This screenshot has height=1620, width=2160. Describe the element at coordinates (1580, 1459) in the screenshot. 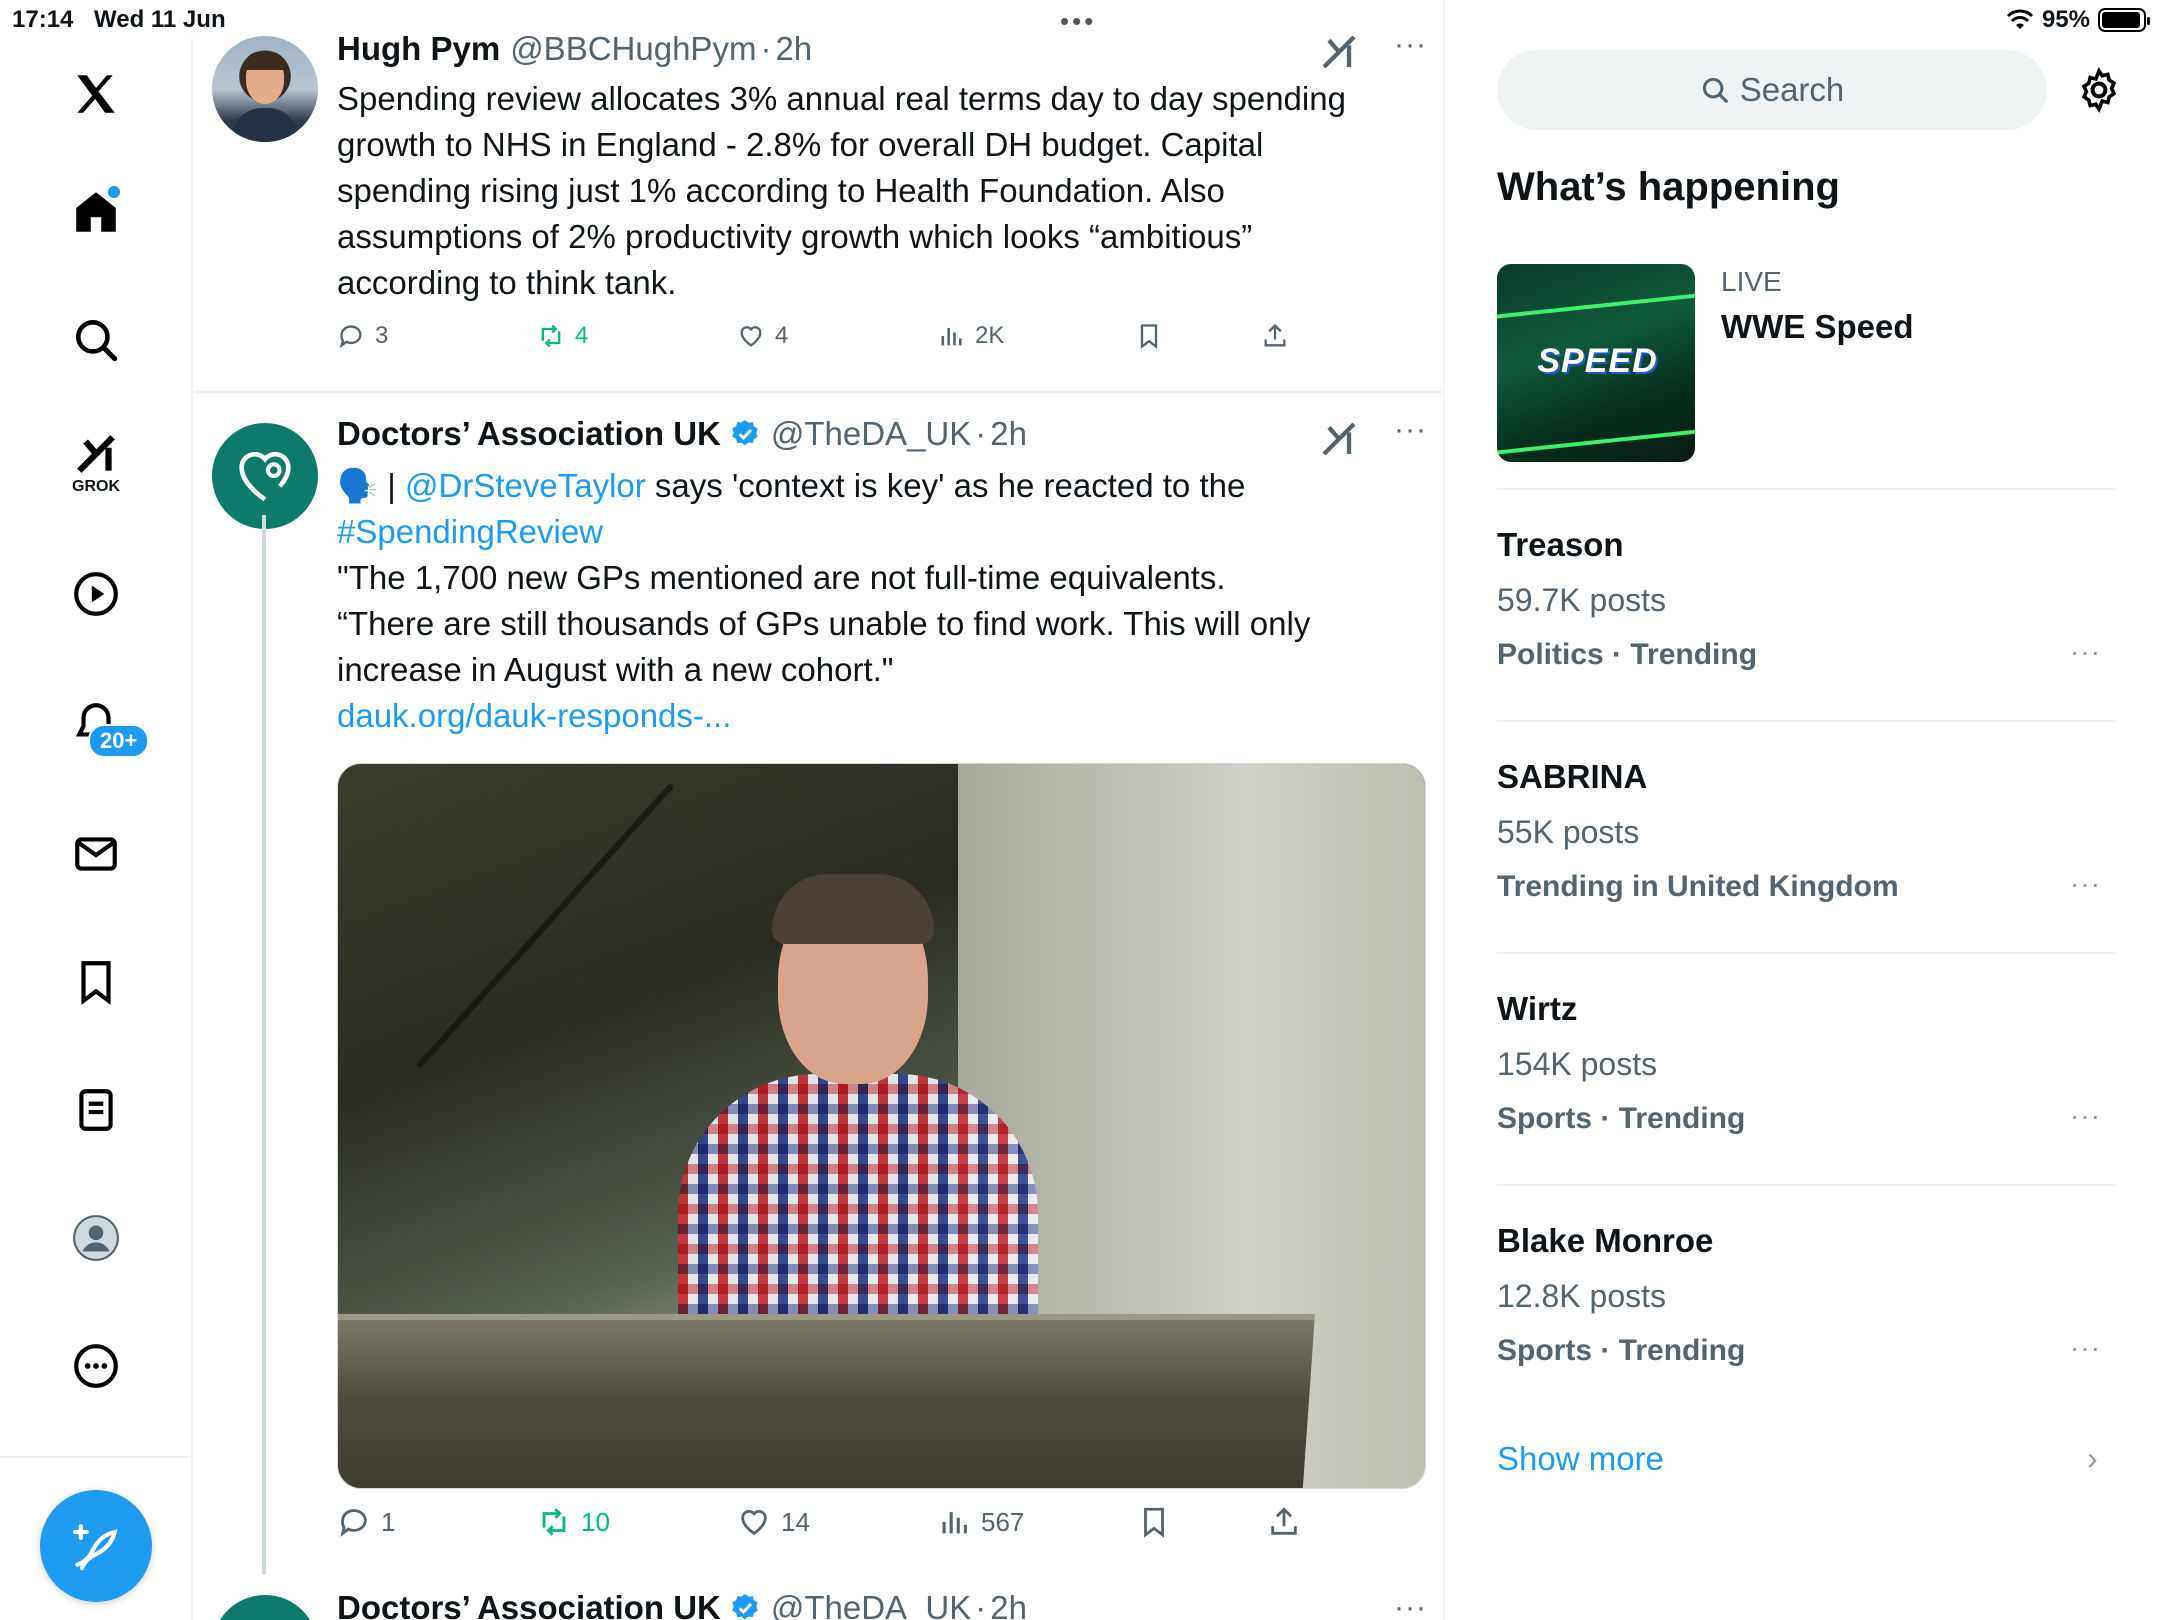

I see `show-more-link: Show more` at that location.